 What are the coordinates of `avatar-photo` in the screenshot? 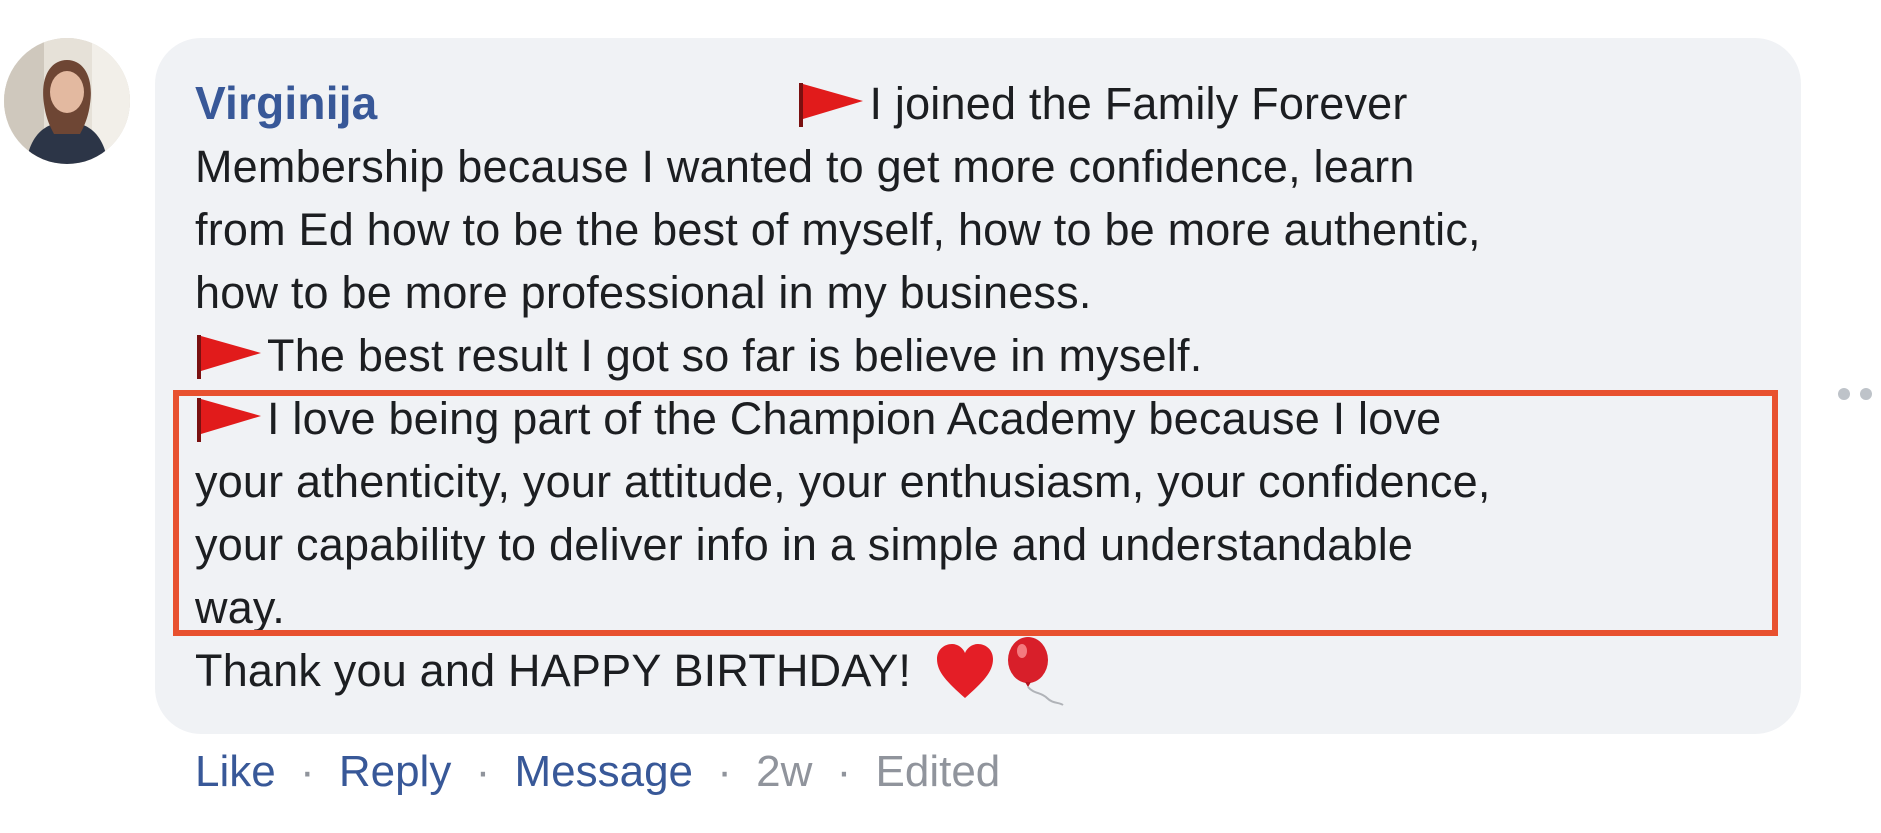 It's located at (67, 101).